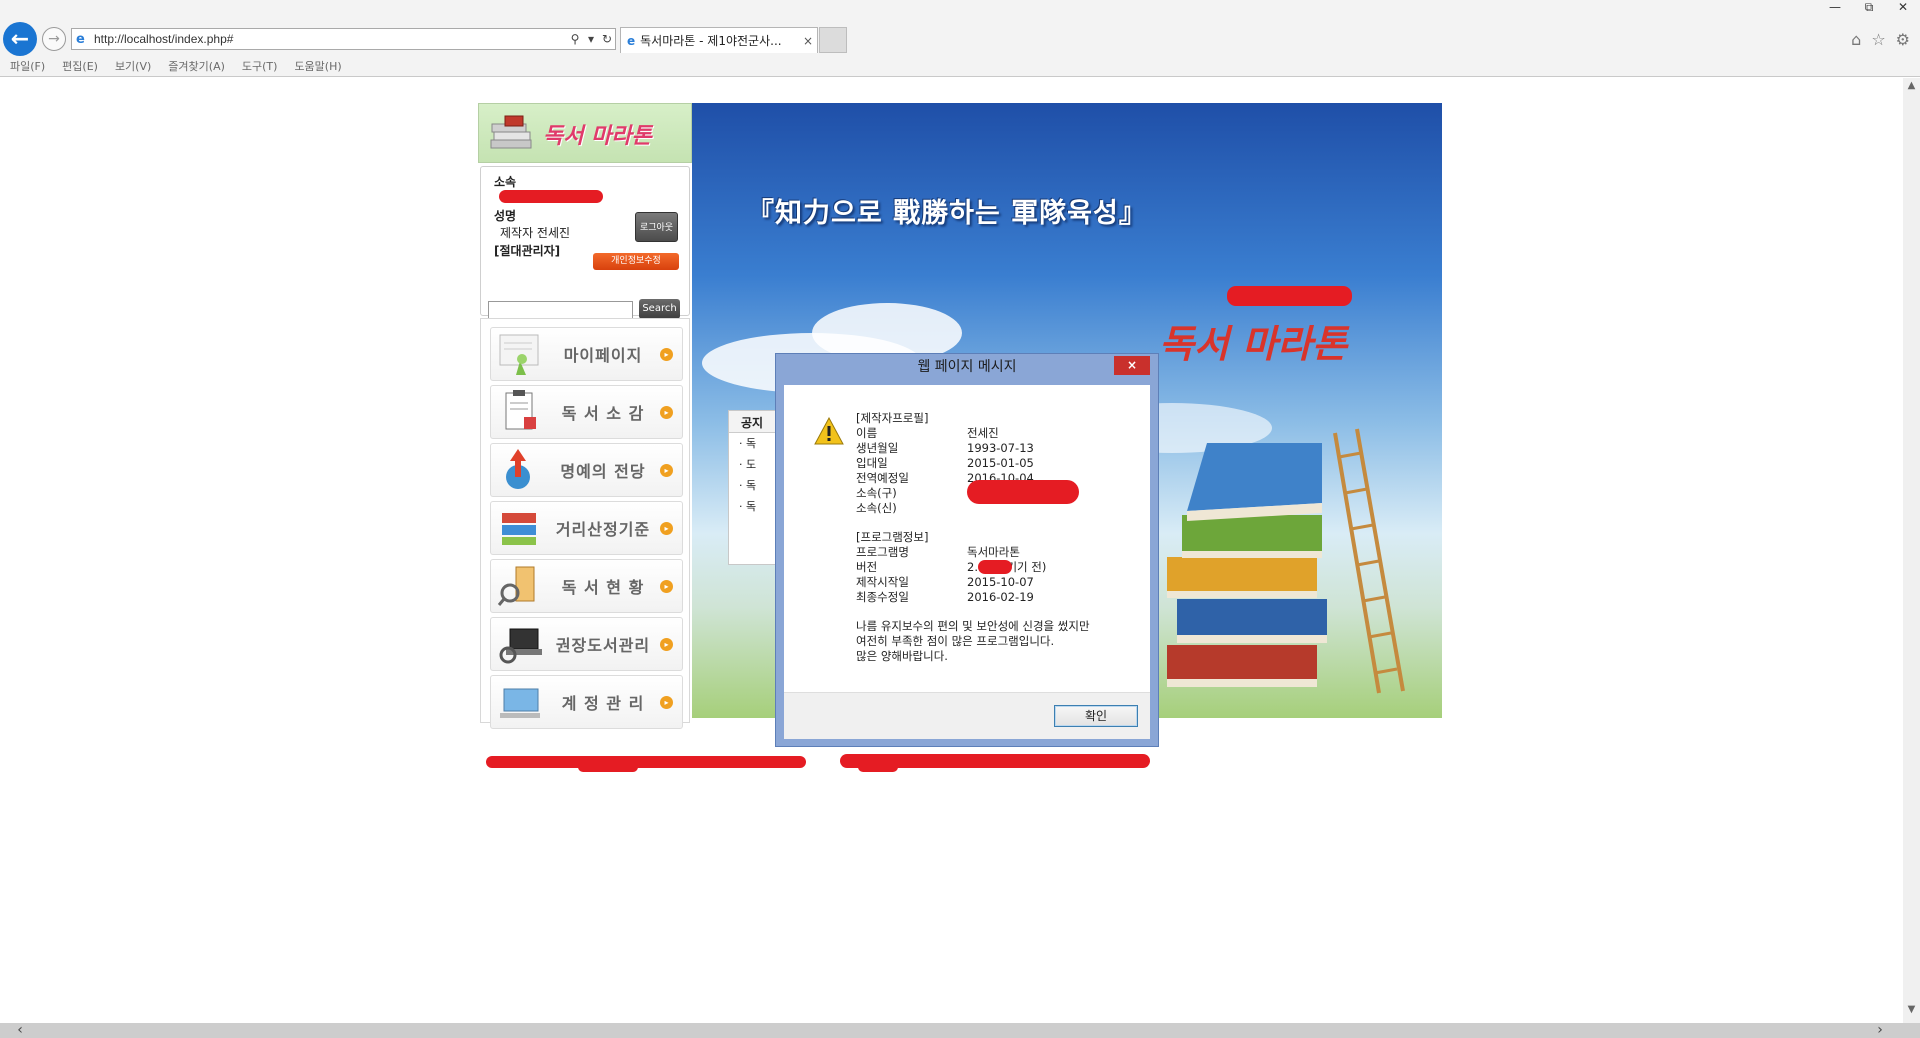  Describe the element at coordinates (511, 132) in the screenshot. I see `books-logo-icon` at that location.